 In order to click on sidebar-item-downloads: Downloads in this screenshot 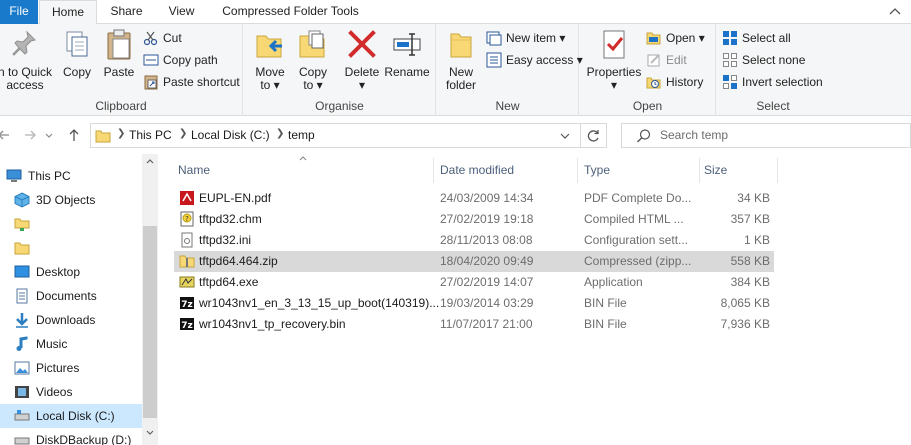, I will do `click(71, 320)`.